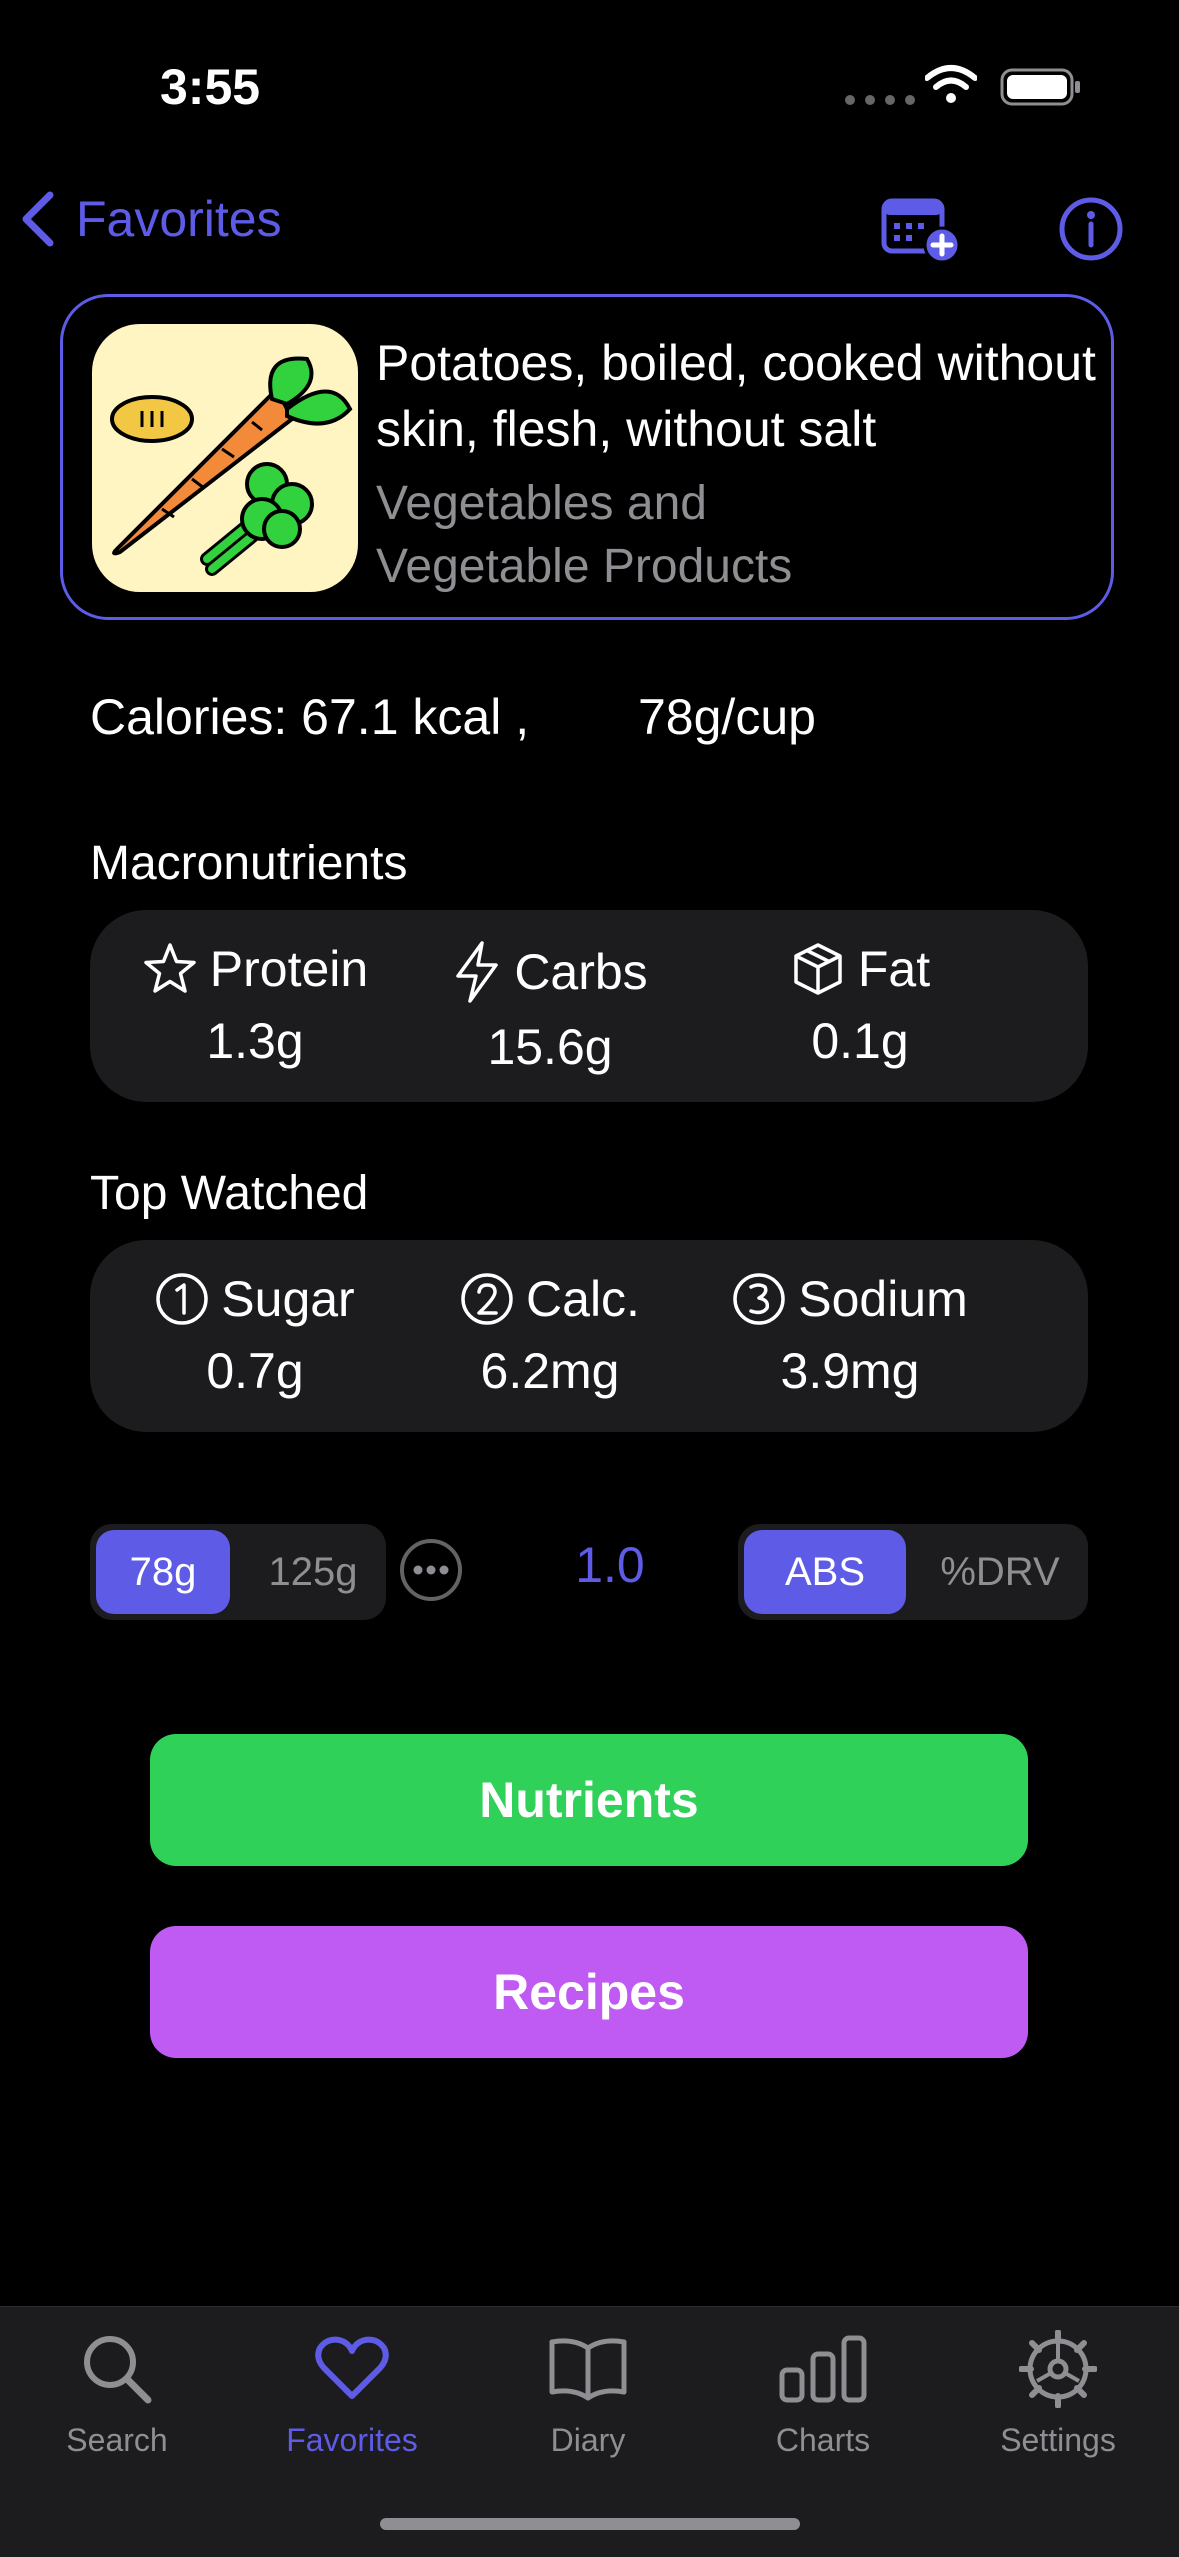 The height and width of the screenshot is (2557, 1179). I want to click on back-label: Favorites, so click(179, 219).